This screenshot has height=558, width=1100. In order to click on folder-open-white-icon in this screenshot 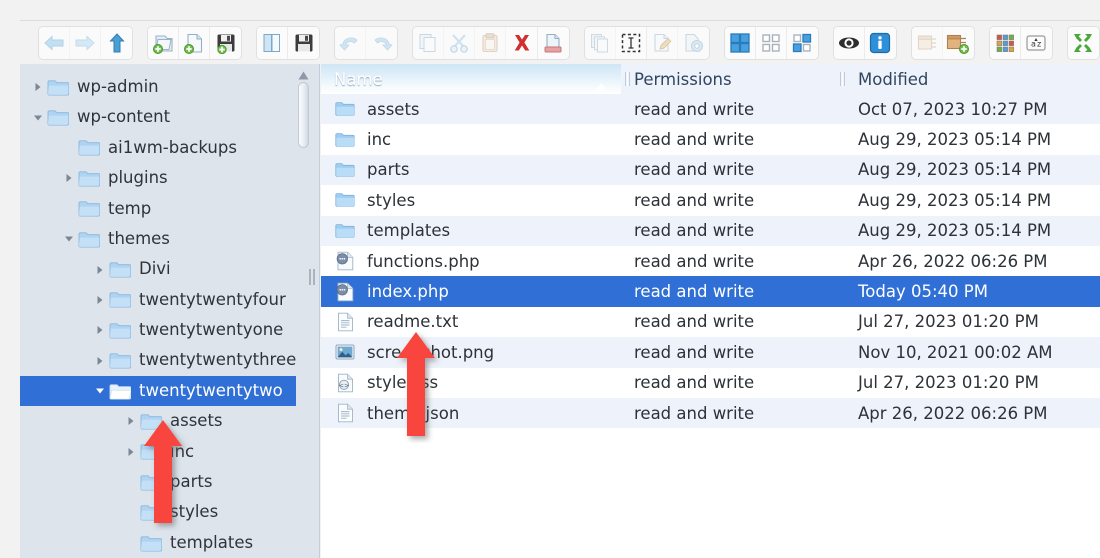, I will do `click(120, 391)`.